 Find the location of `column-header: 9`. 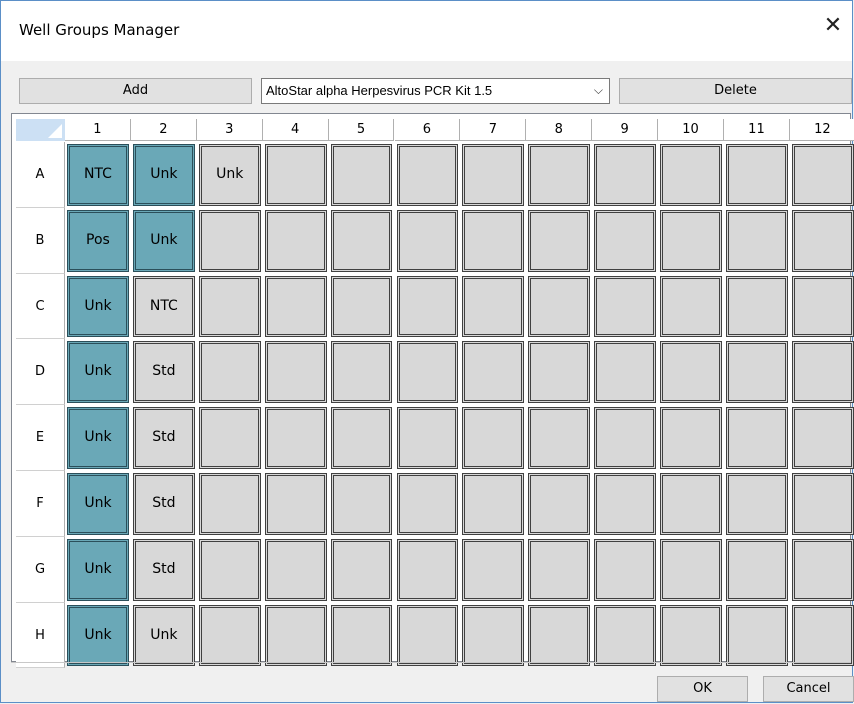

column-header: 9 is located at coordinates (625, 130).